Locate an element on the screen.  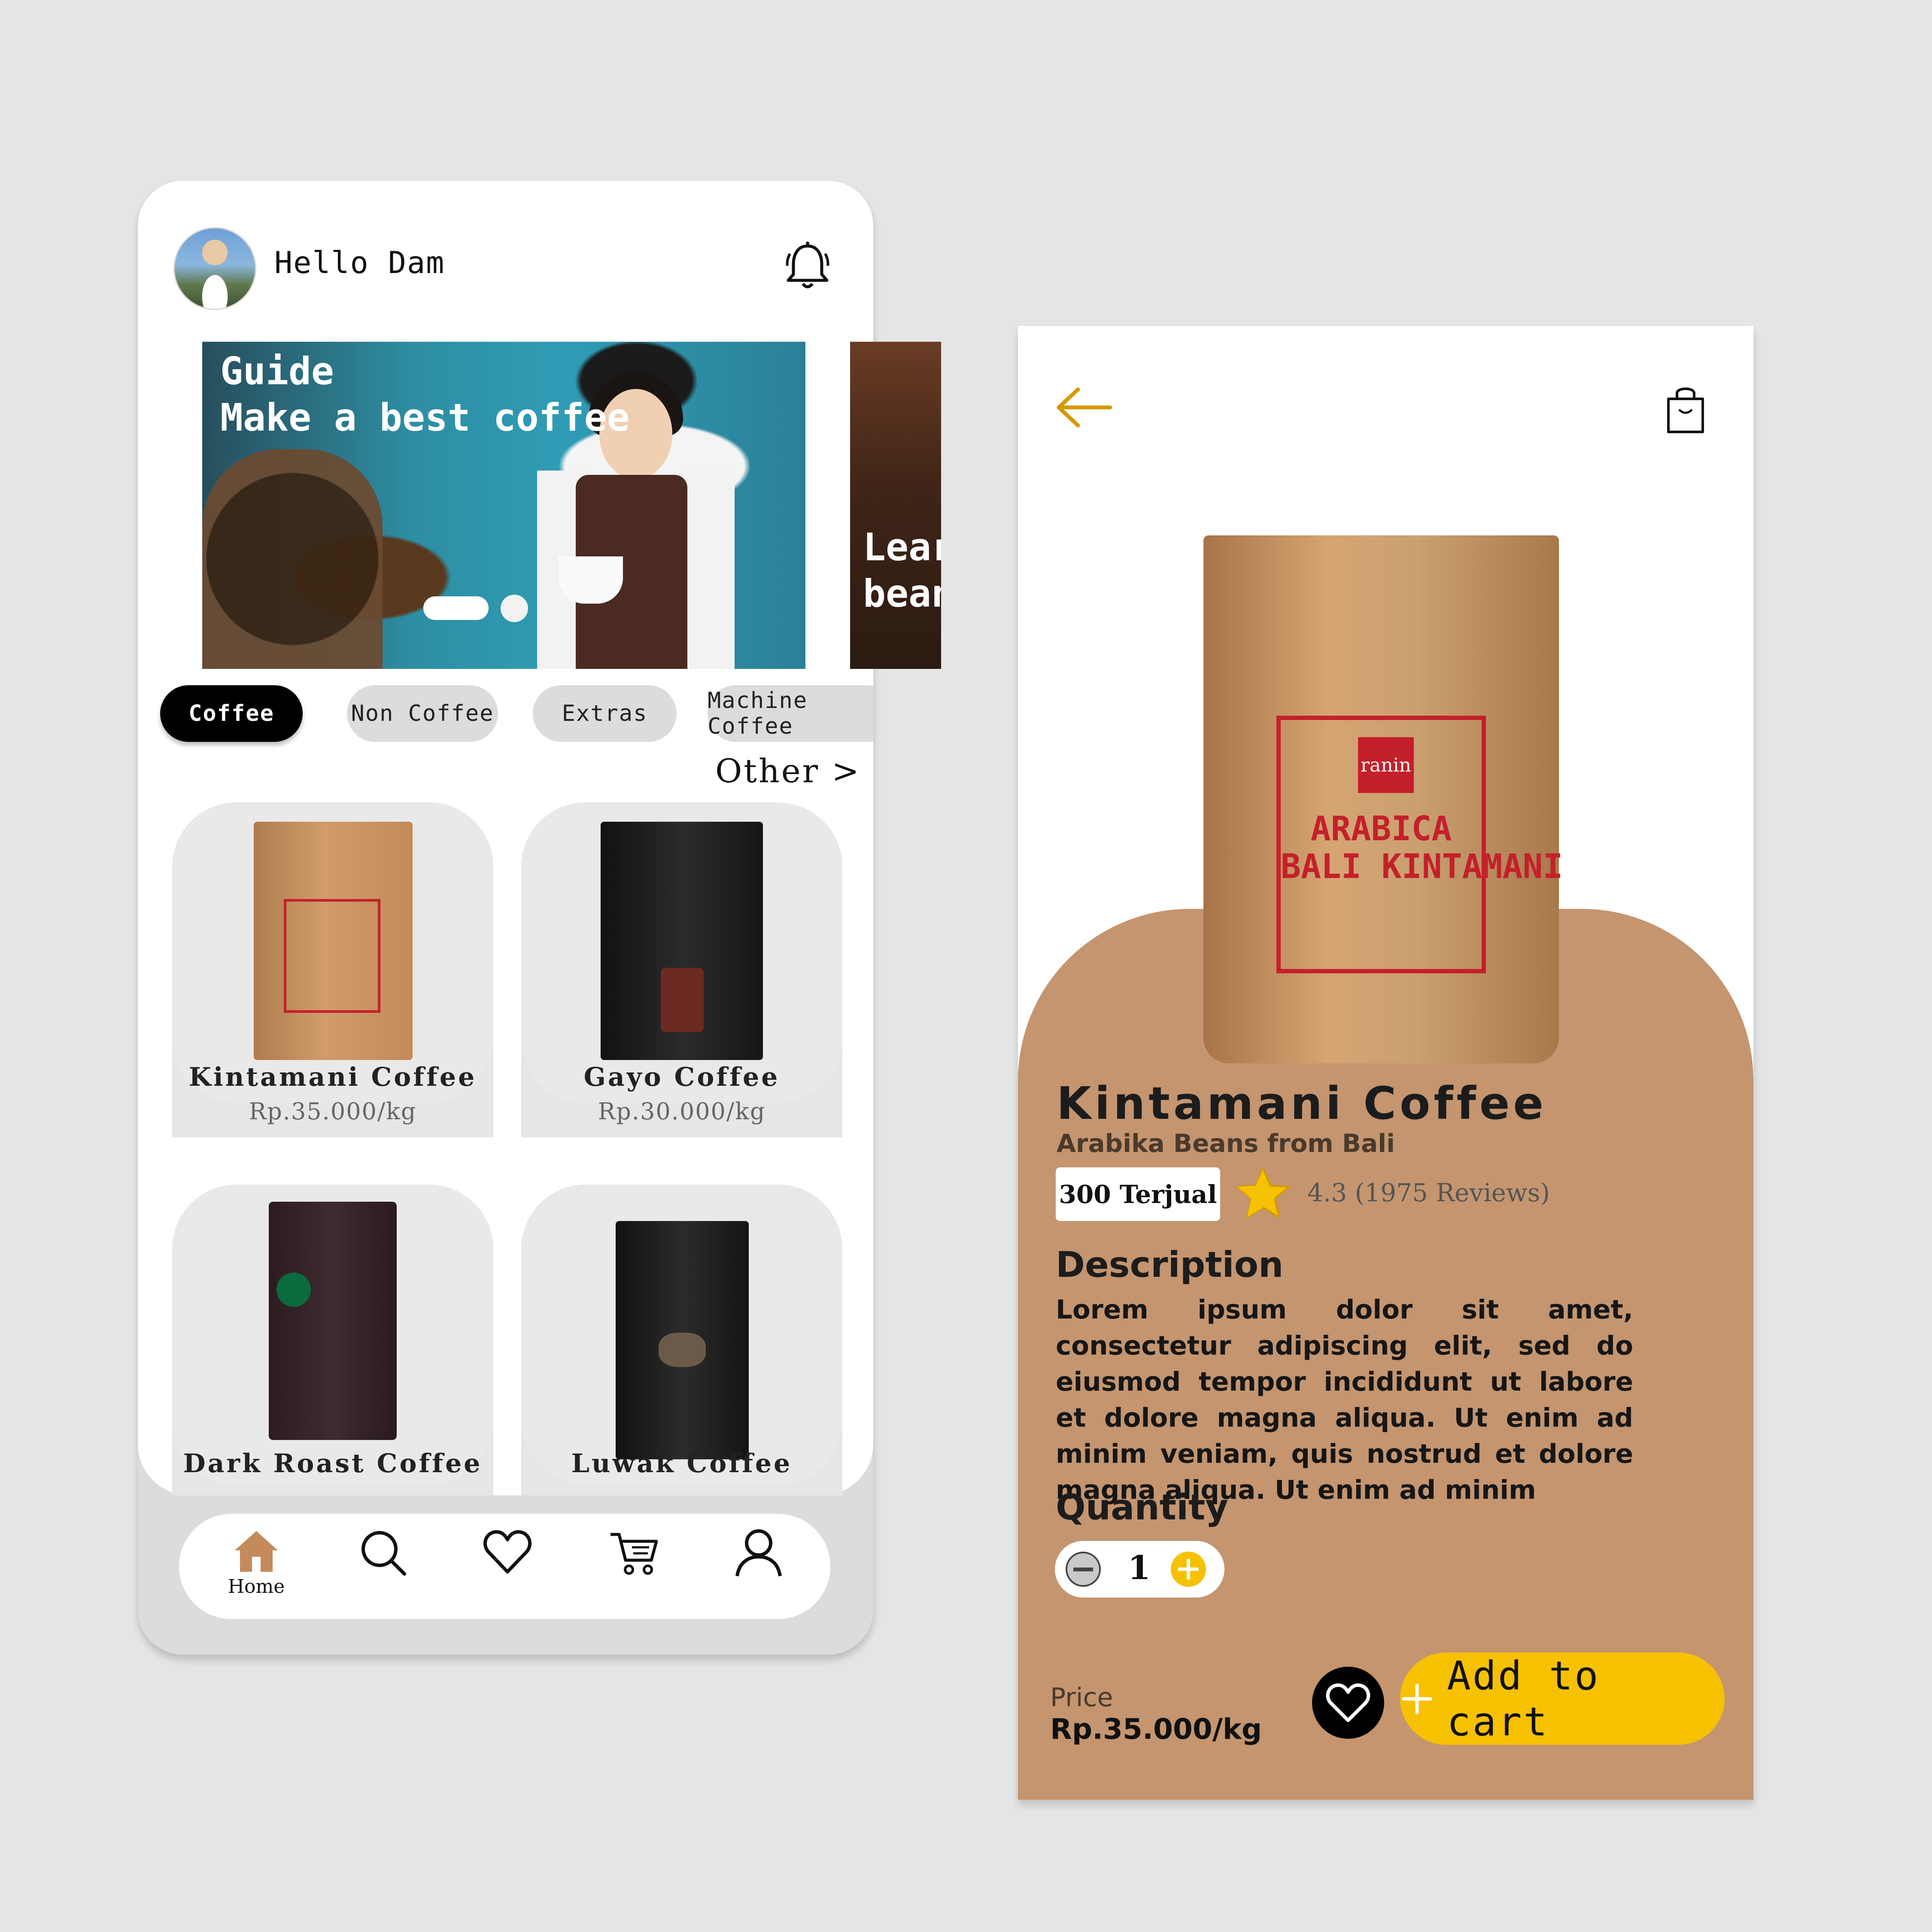
sold-badge: 300 Terjual is located at coordinates (1138, 1194).